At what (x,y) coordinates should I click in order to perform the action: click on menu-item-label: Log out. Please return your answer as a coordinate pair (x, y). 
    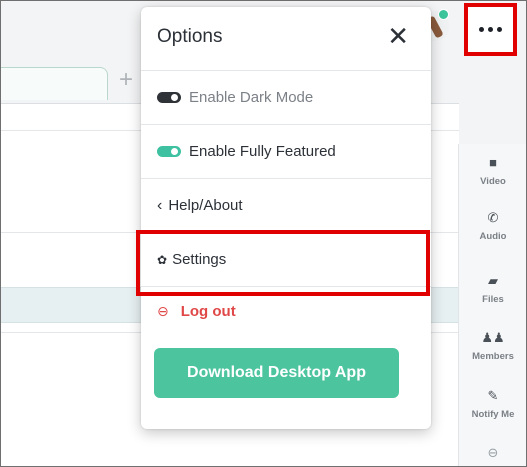
    Looking at the image, I should click on (208, 311).